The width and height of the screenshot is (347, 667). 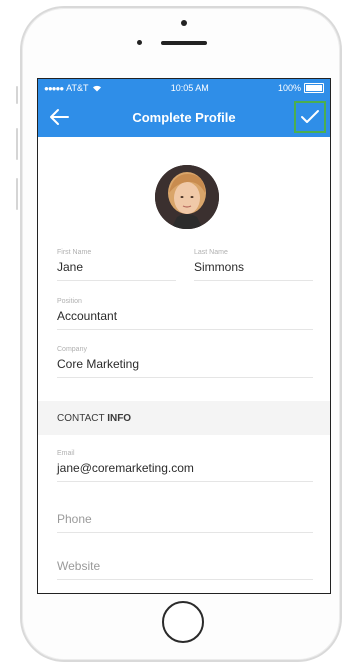 I want to click on phone-placeholder: Phone, so click(x=185, y=519).